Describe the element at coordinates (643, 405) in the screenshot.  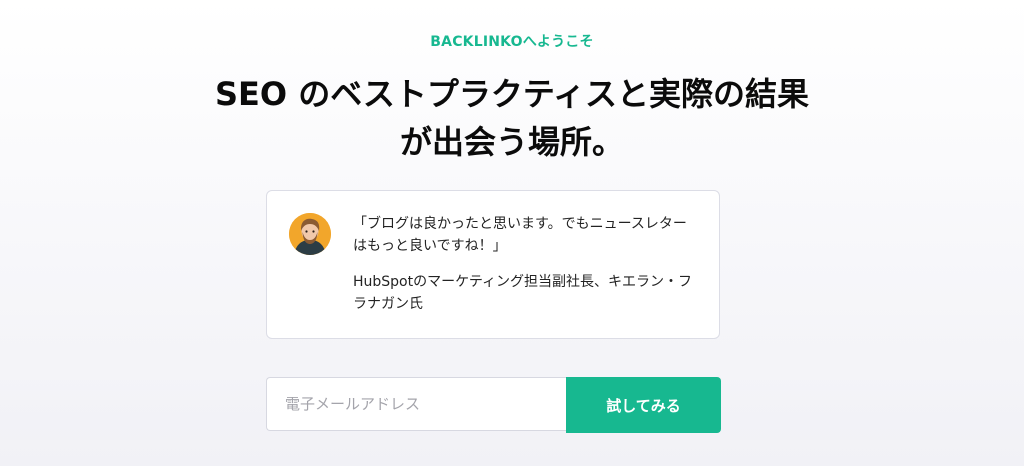
I see `try-it-button: 試してみる` at that location.